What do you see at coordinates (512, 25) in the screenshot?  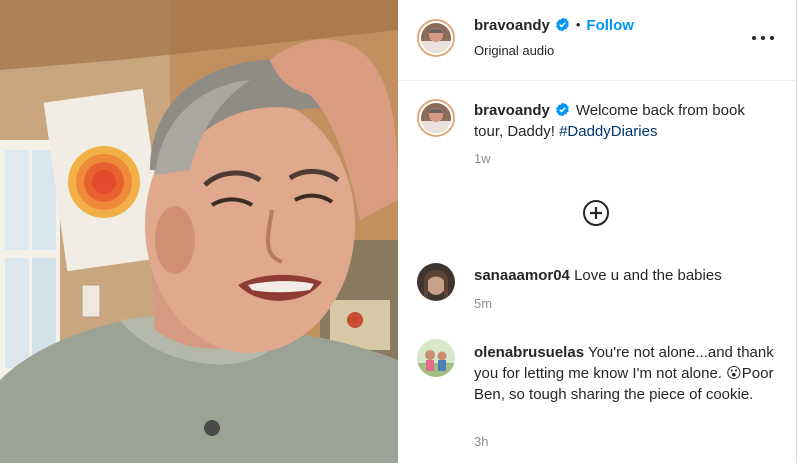 I see `author-username: bravoandy` at bounding box center [512, 25].